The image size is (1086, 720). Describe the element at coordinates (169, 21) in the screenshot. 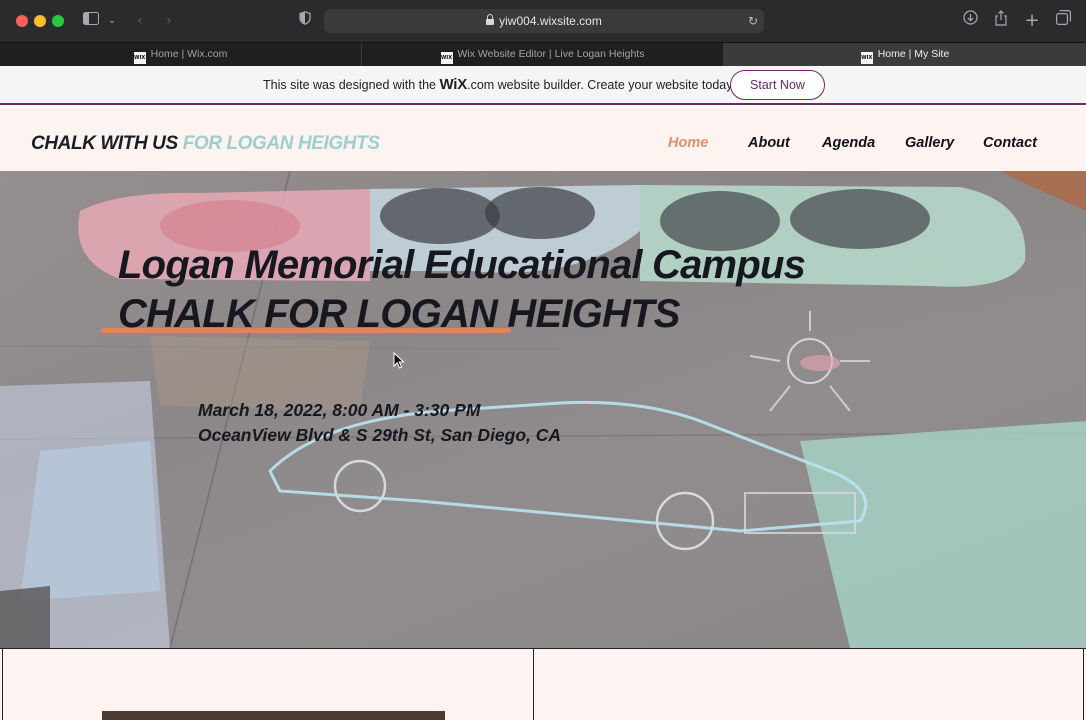

I see `forward-icon: ›` at that location.